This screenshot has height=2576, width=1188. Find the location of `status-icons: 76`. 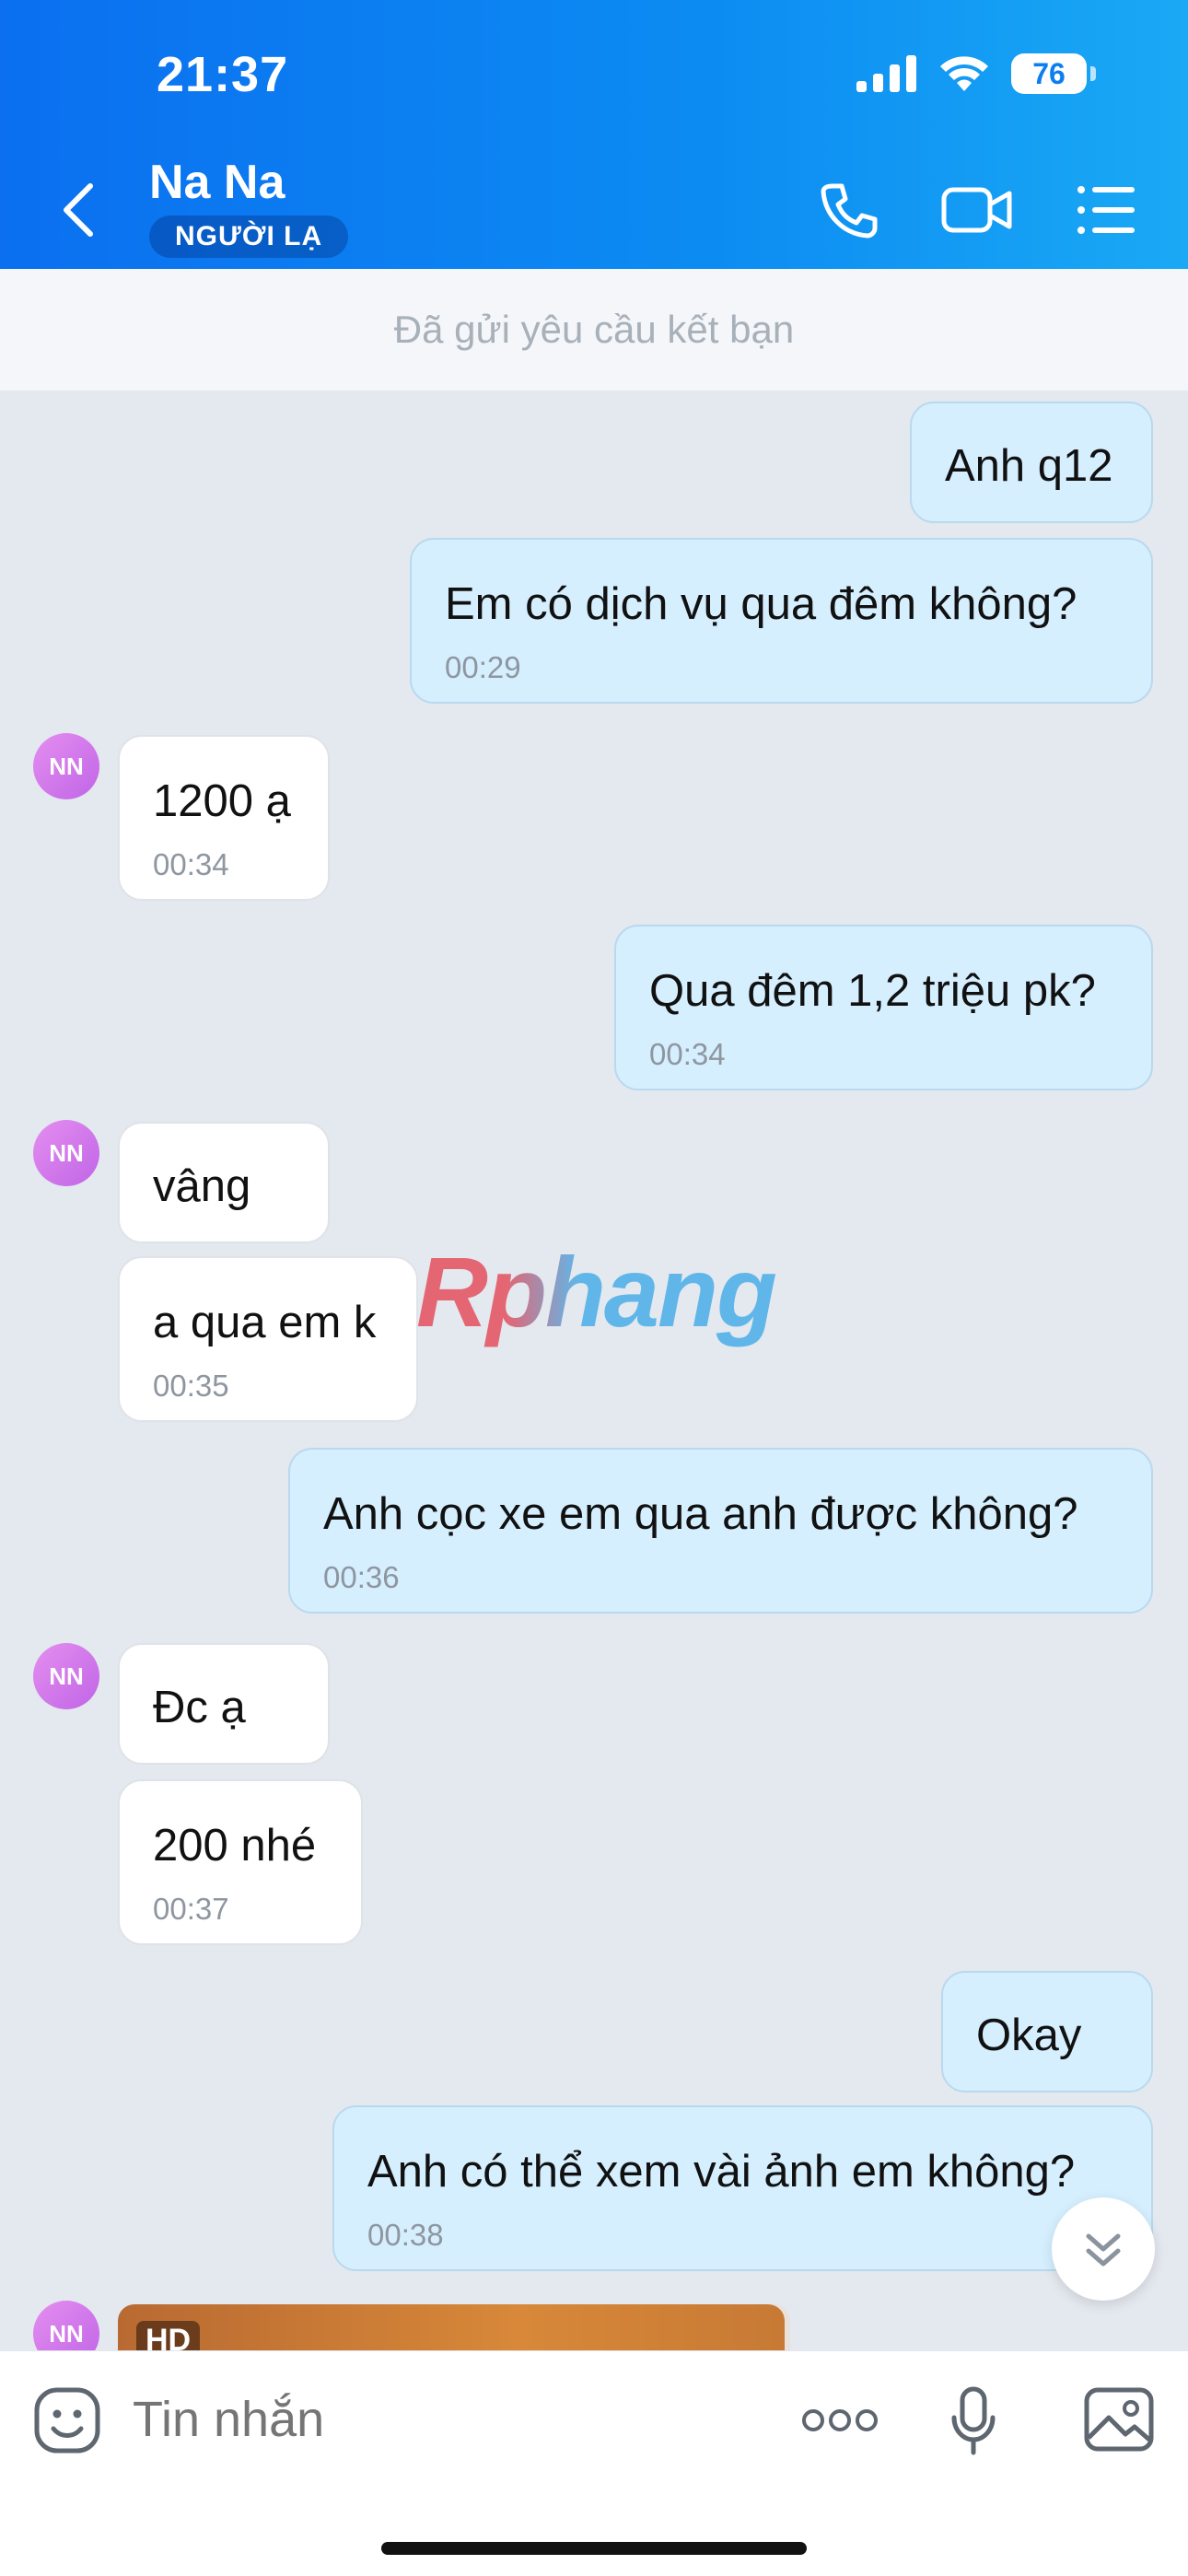

status-icons: 76 is located at coordinates (976, 73).